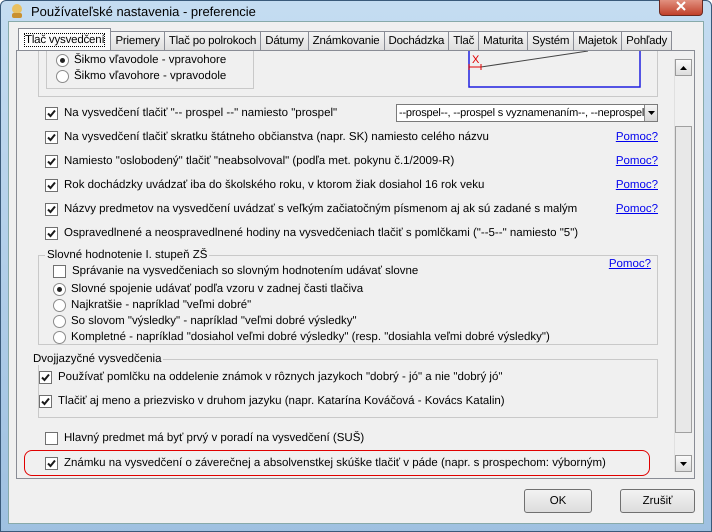  I want to click on option-label: Správanie na vysvedčeniach so slovným hodnotením udávať slovne, so click(245, 271).